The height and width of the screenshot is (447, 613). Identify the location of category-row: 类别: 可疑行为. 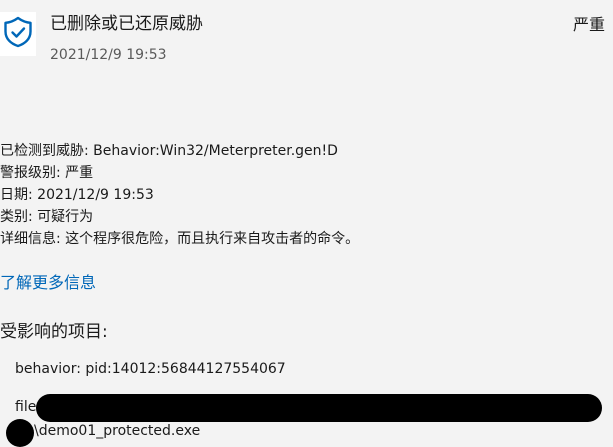
(179, 217).